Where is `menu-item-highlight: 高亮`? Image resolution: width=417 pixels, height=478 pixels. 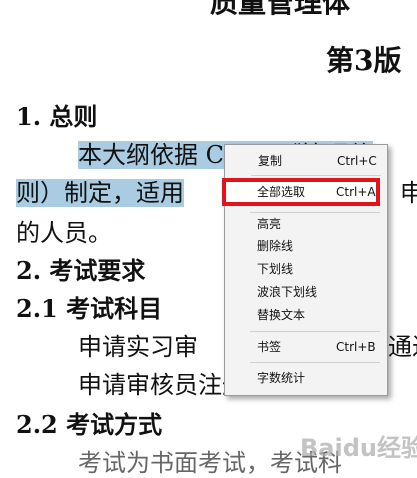
menu-item-highlight: 高亮 is located at coordinates (305, 224).